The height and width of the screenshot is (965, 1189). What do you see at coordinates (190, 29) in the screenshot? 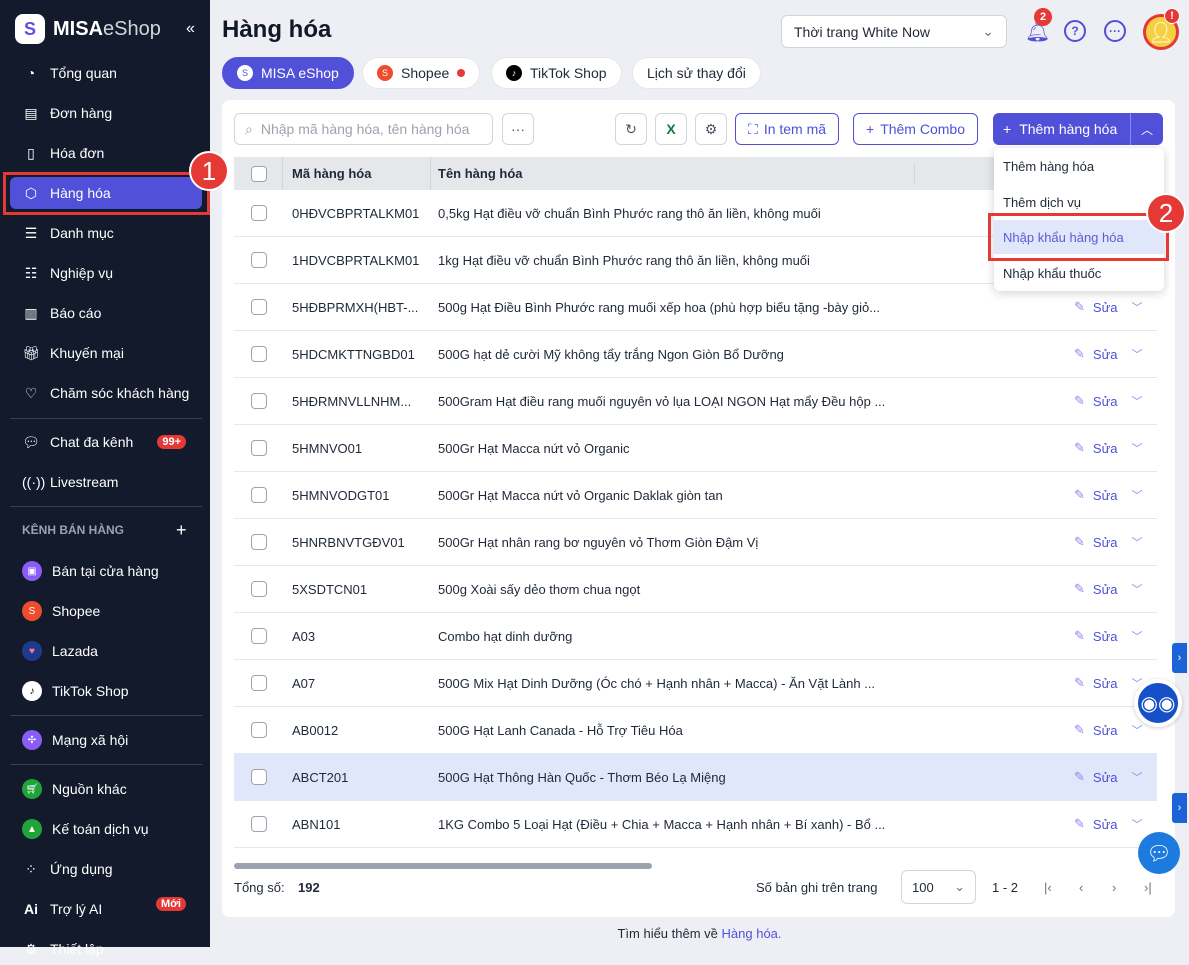
I see `collapse-sidebar-button: «` at bounding box center [190, 29].